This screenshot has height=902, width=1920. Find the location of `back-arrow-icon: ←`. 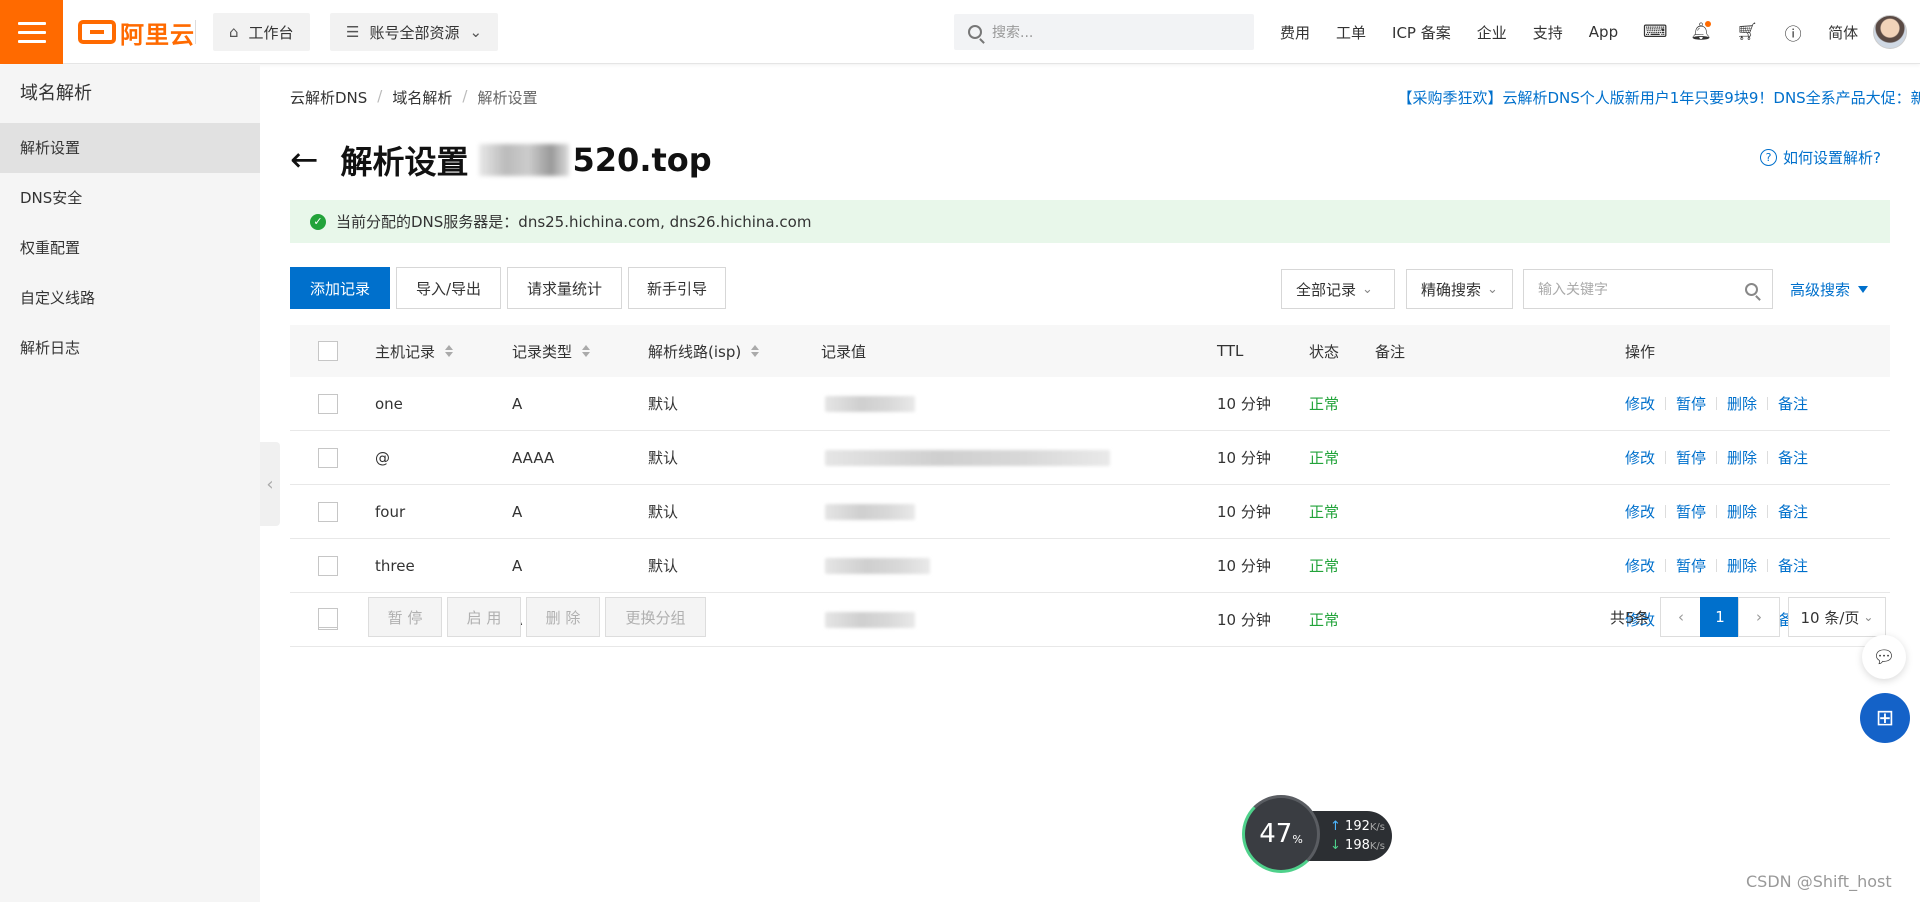

back-arrow-icon: ← is located at coordinates (304, 160).